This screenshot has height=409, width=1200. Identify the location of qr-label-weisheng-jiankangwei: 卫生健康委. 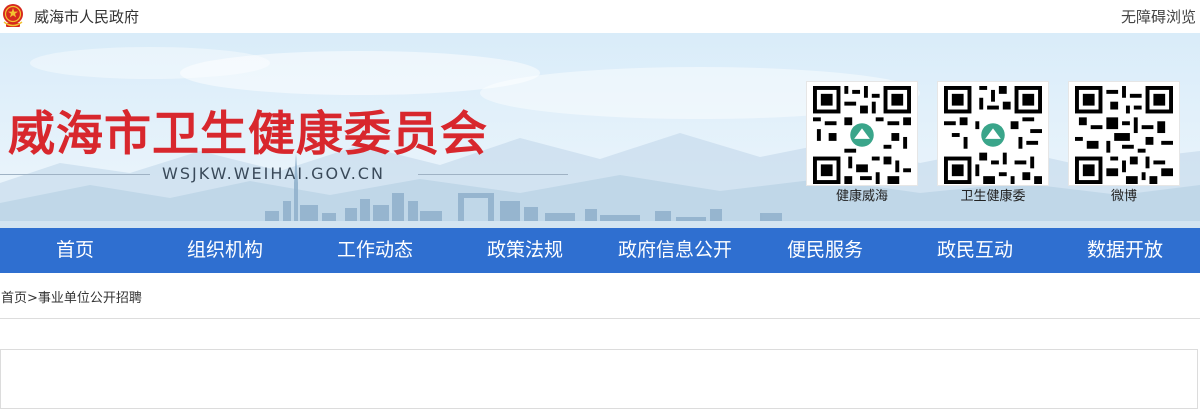
(993, 196).